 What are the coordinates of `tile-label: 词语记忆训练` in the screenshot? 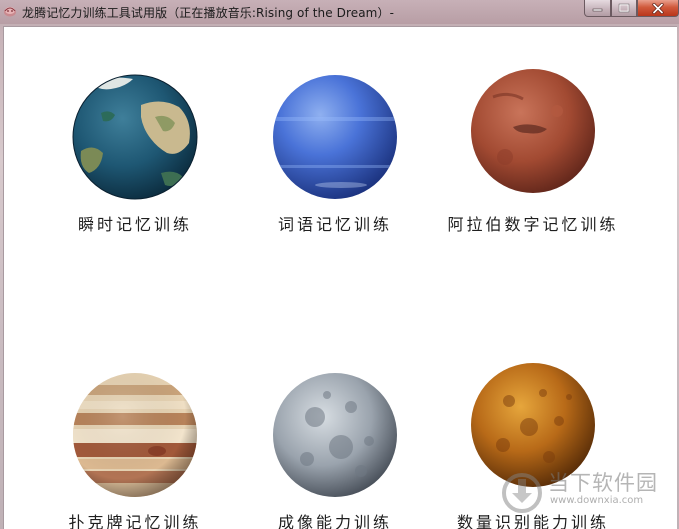 It's located at (334, 224).